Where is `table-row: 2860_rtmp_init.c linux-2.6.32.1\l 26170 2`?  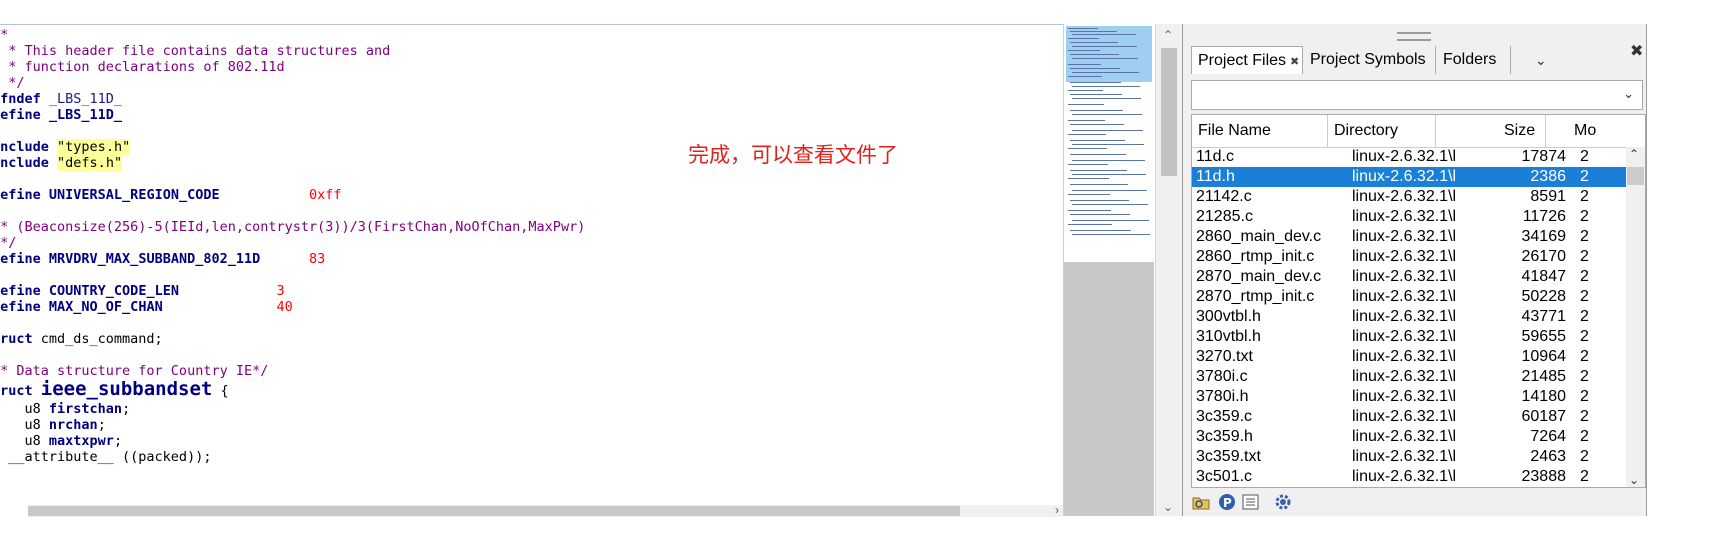 table-row: 2860_rtmp_init.c linux-2.6.32.1\l 26170 2 is located at coordinates (1414, 257).